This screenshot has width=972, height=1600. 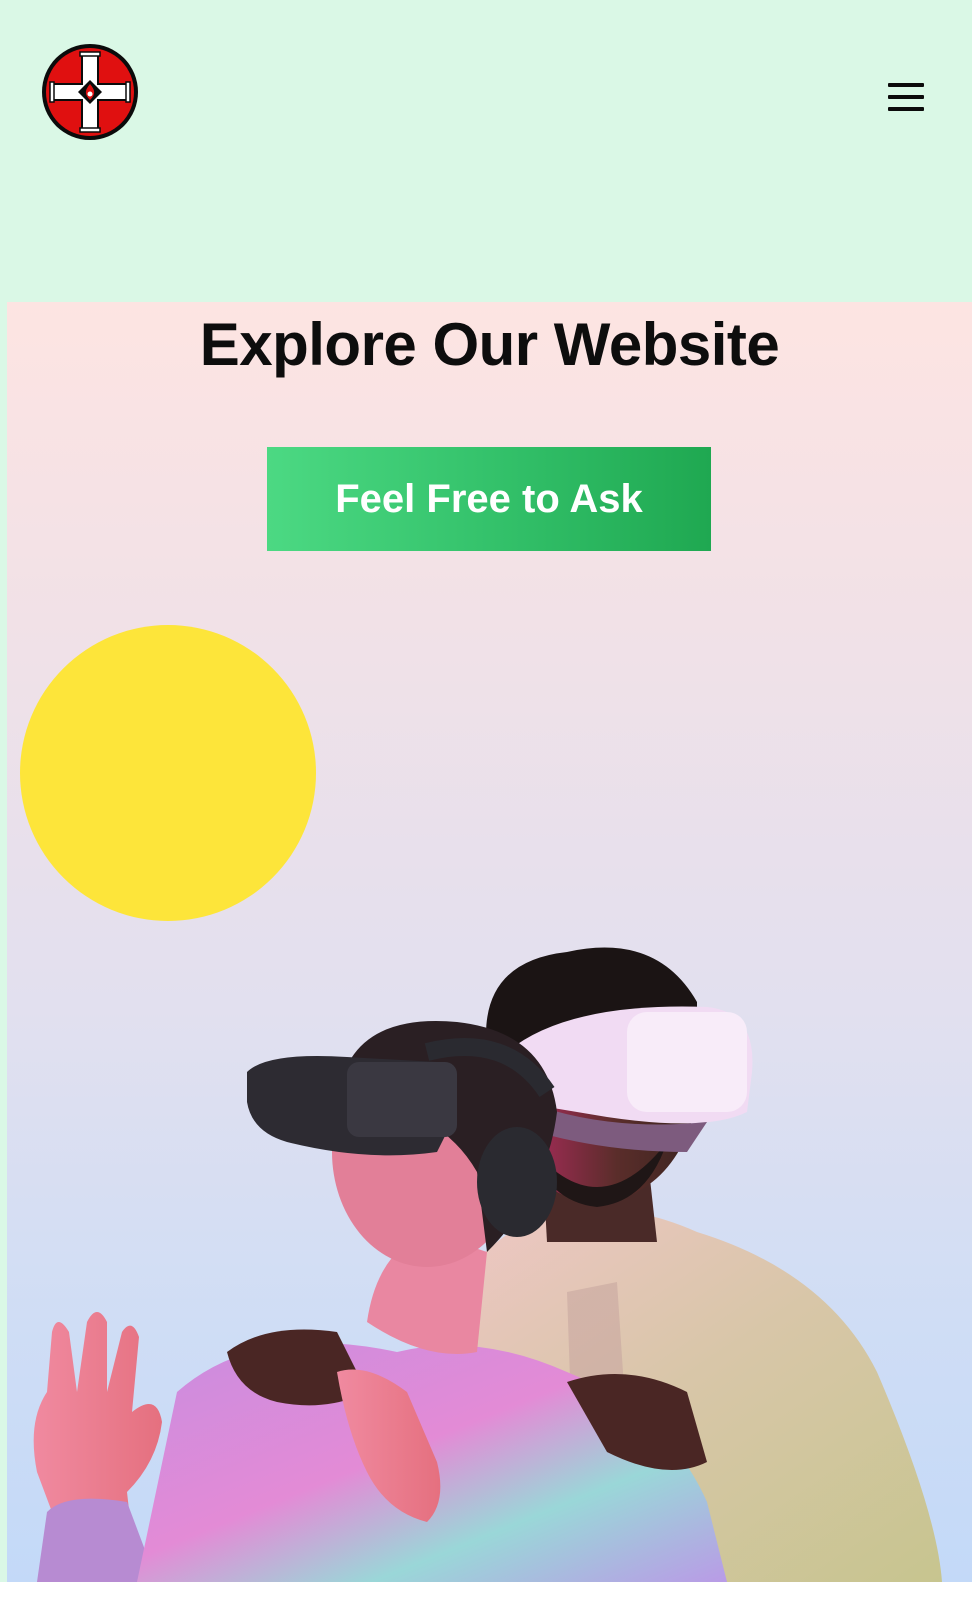 I want to click on feel-free-to-ask-button: Feel Free to Ask, so click(x=489, y=499).